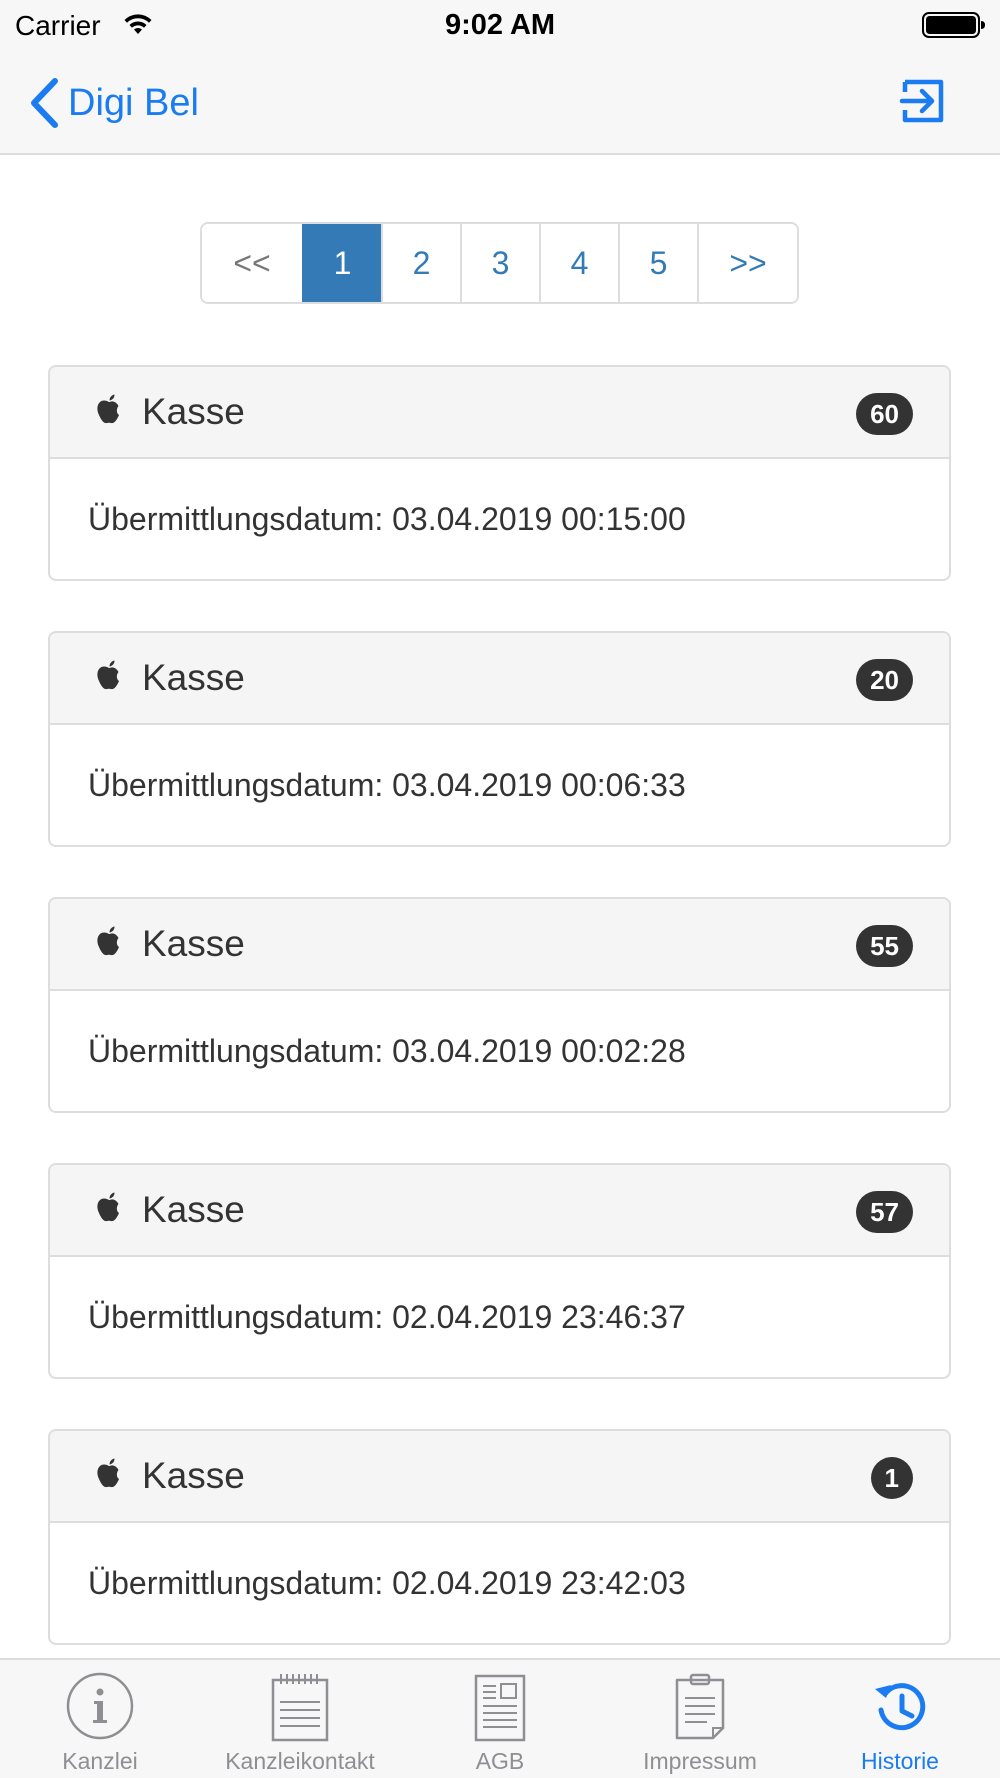  I want to click on tab-impressum: Impressum, so click(700, 1719).